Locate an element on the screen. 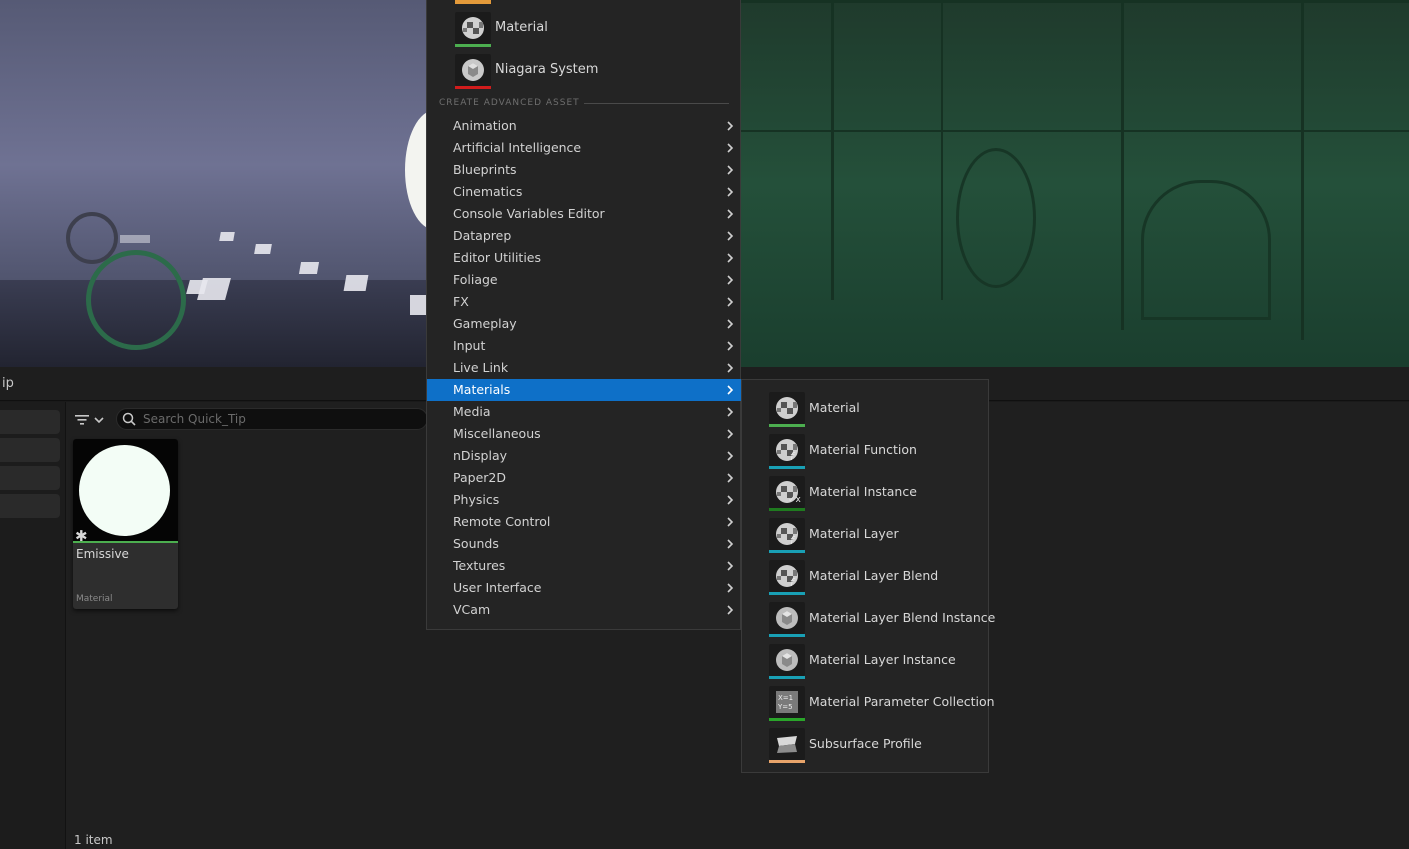 This screenshot has width=1409, height=849. submenu-item-label: Material Layer is located at coordinates (854, 533).